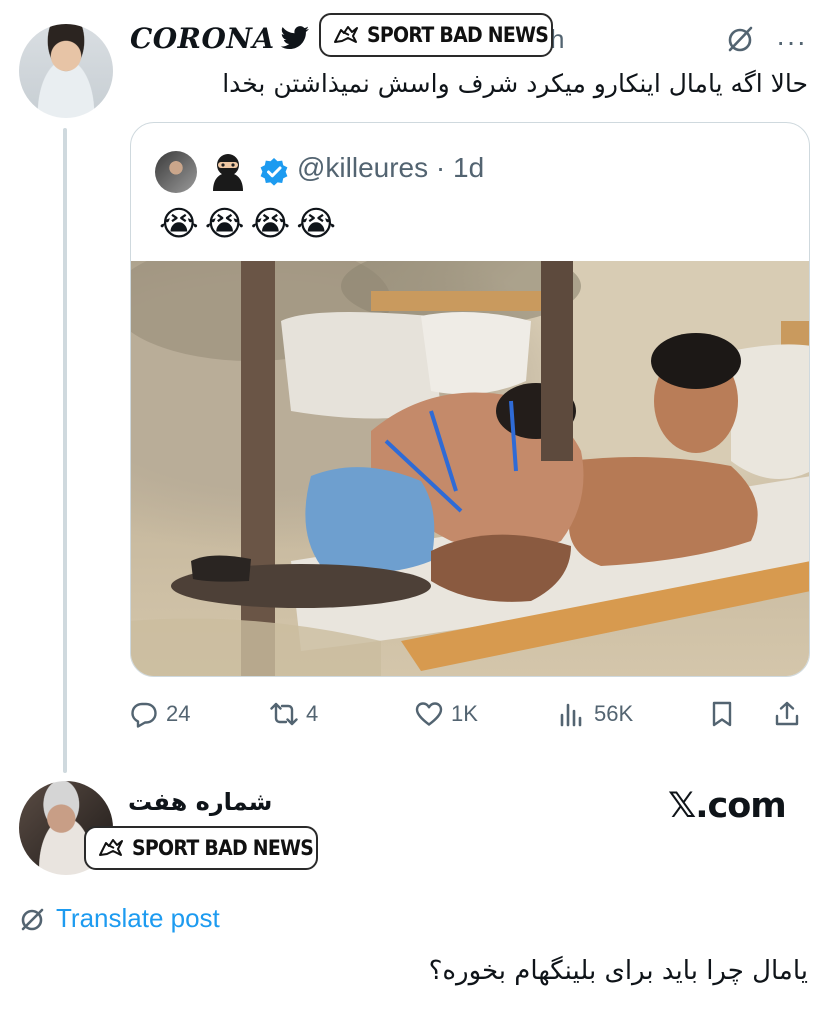 Image resolution: width=828 pixels, height=1020 pixels. I want to click on heart-icon, so click(429, 714).